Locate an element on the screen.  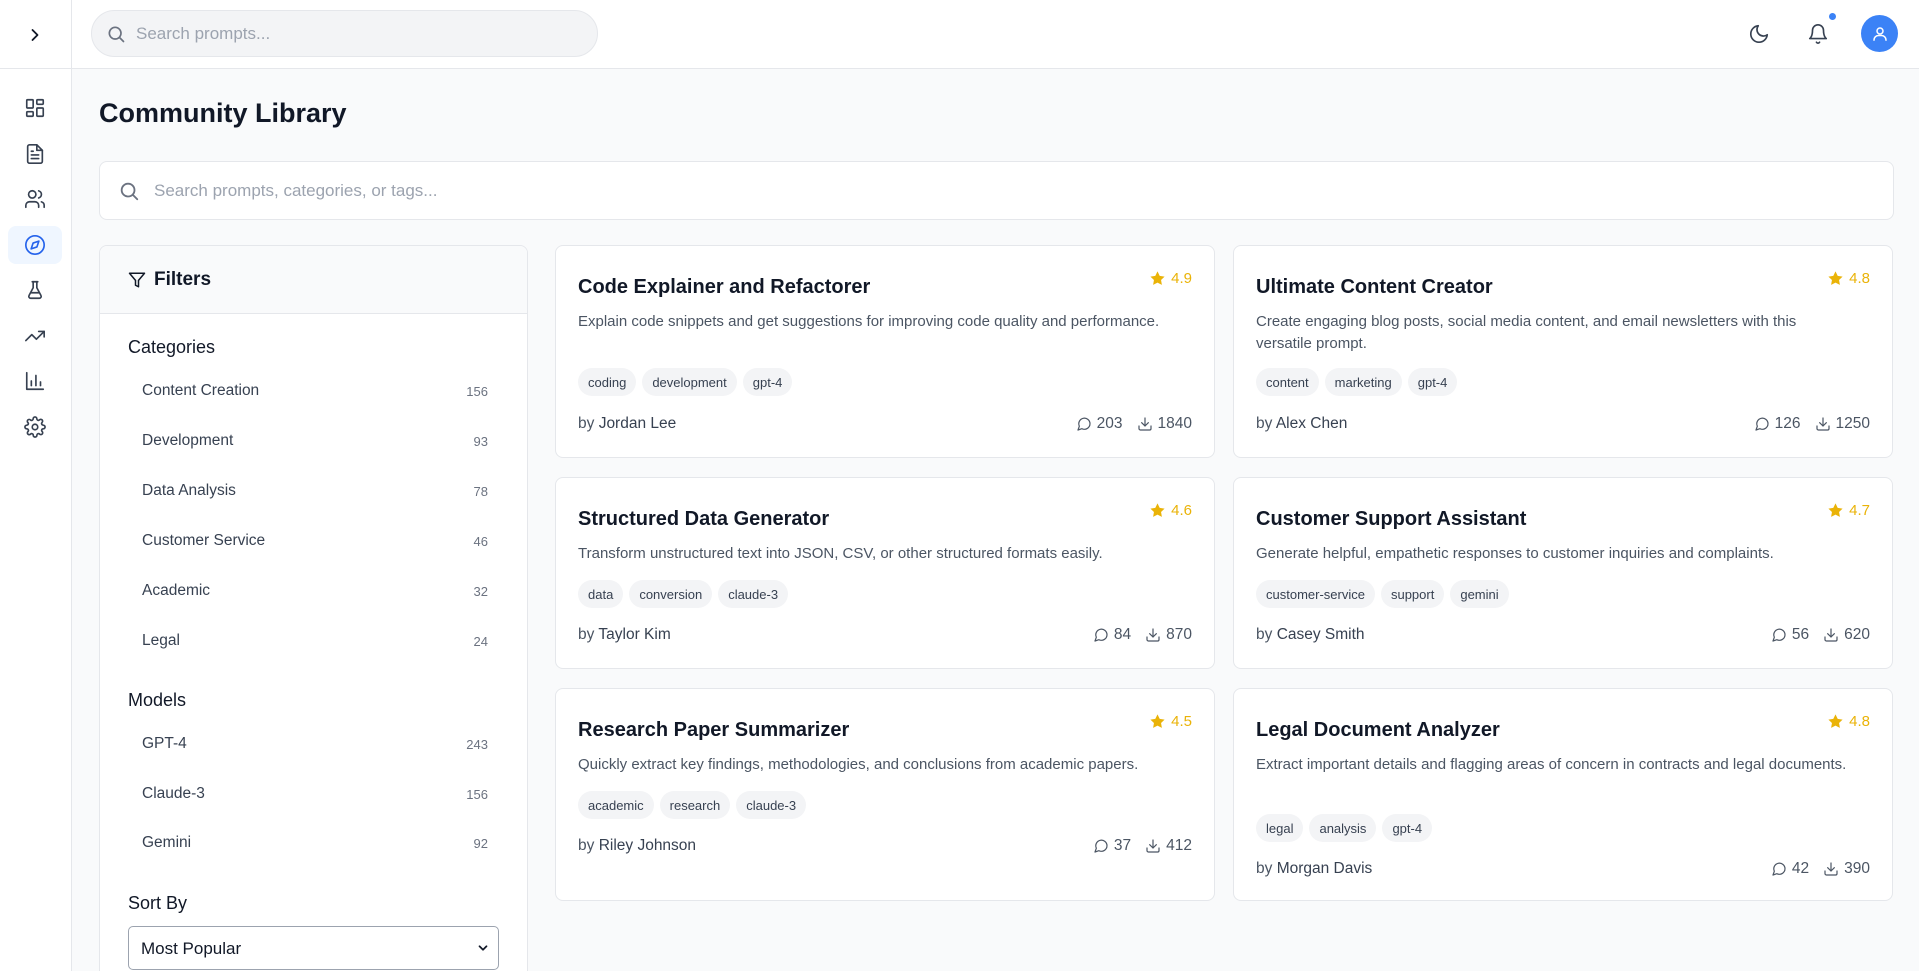
tag: research is located at coordinates (695, 805).